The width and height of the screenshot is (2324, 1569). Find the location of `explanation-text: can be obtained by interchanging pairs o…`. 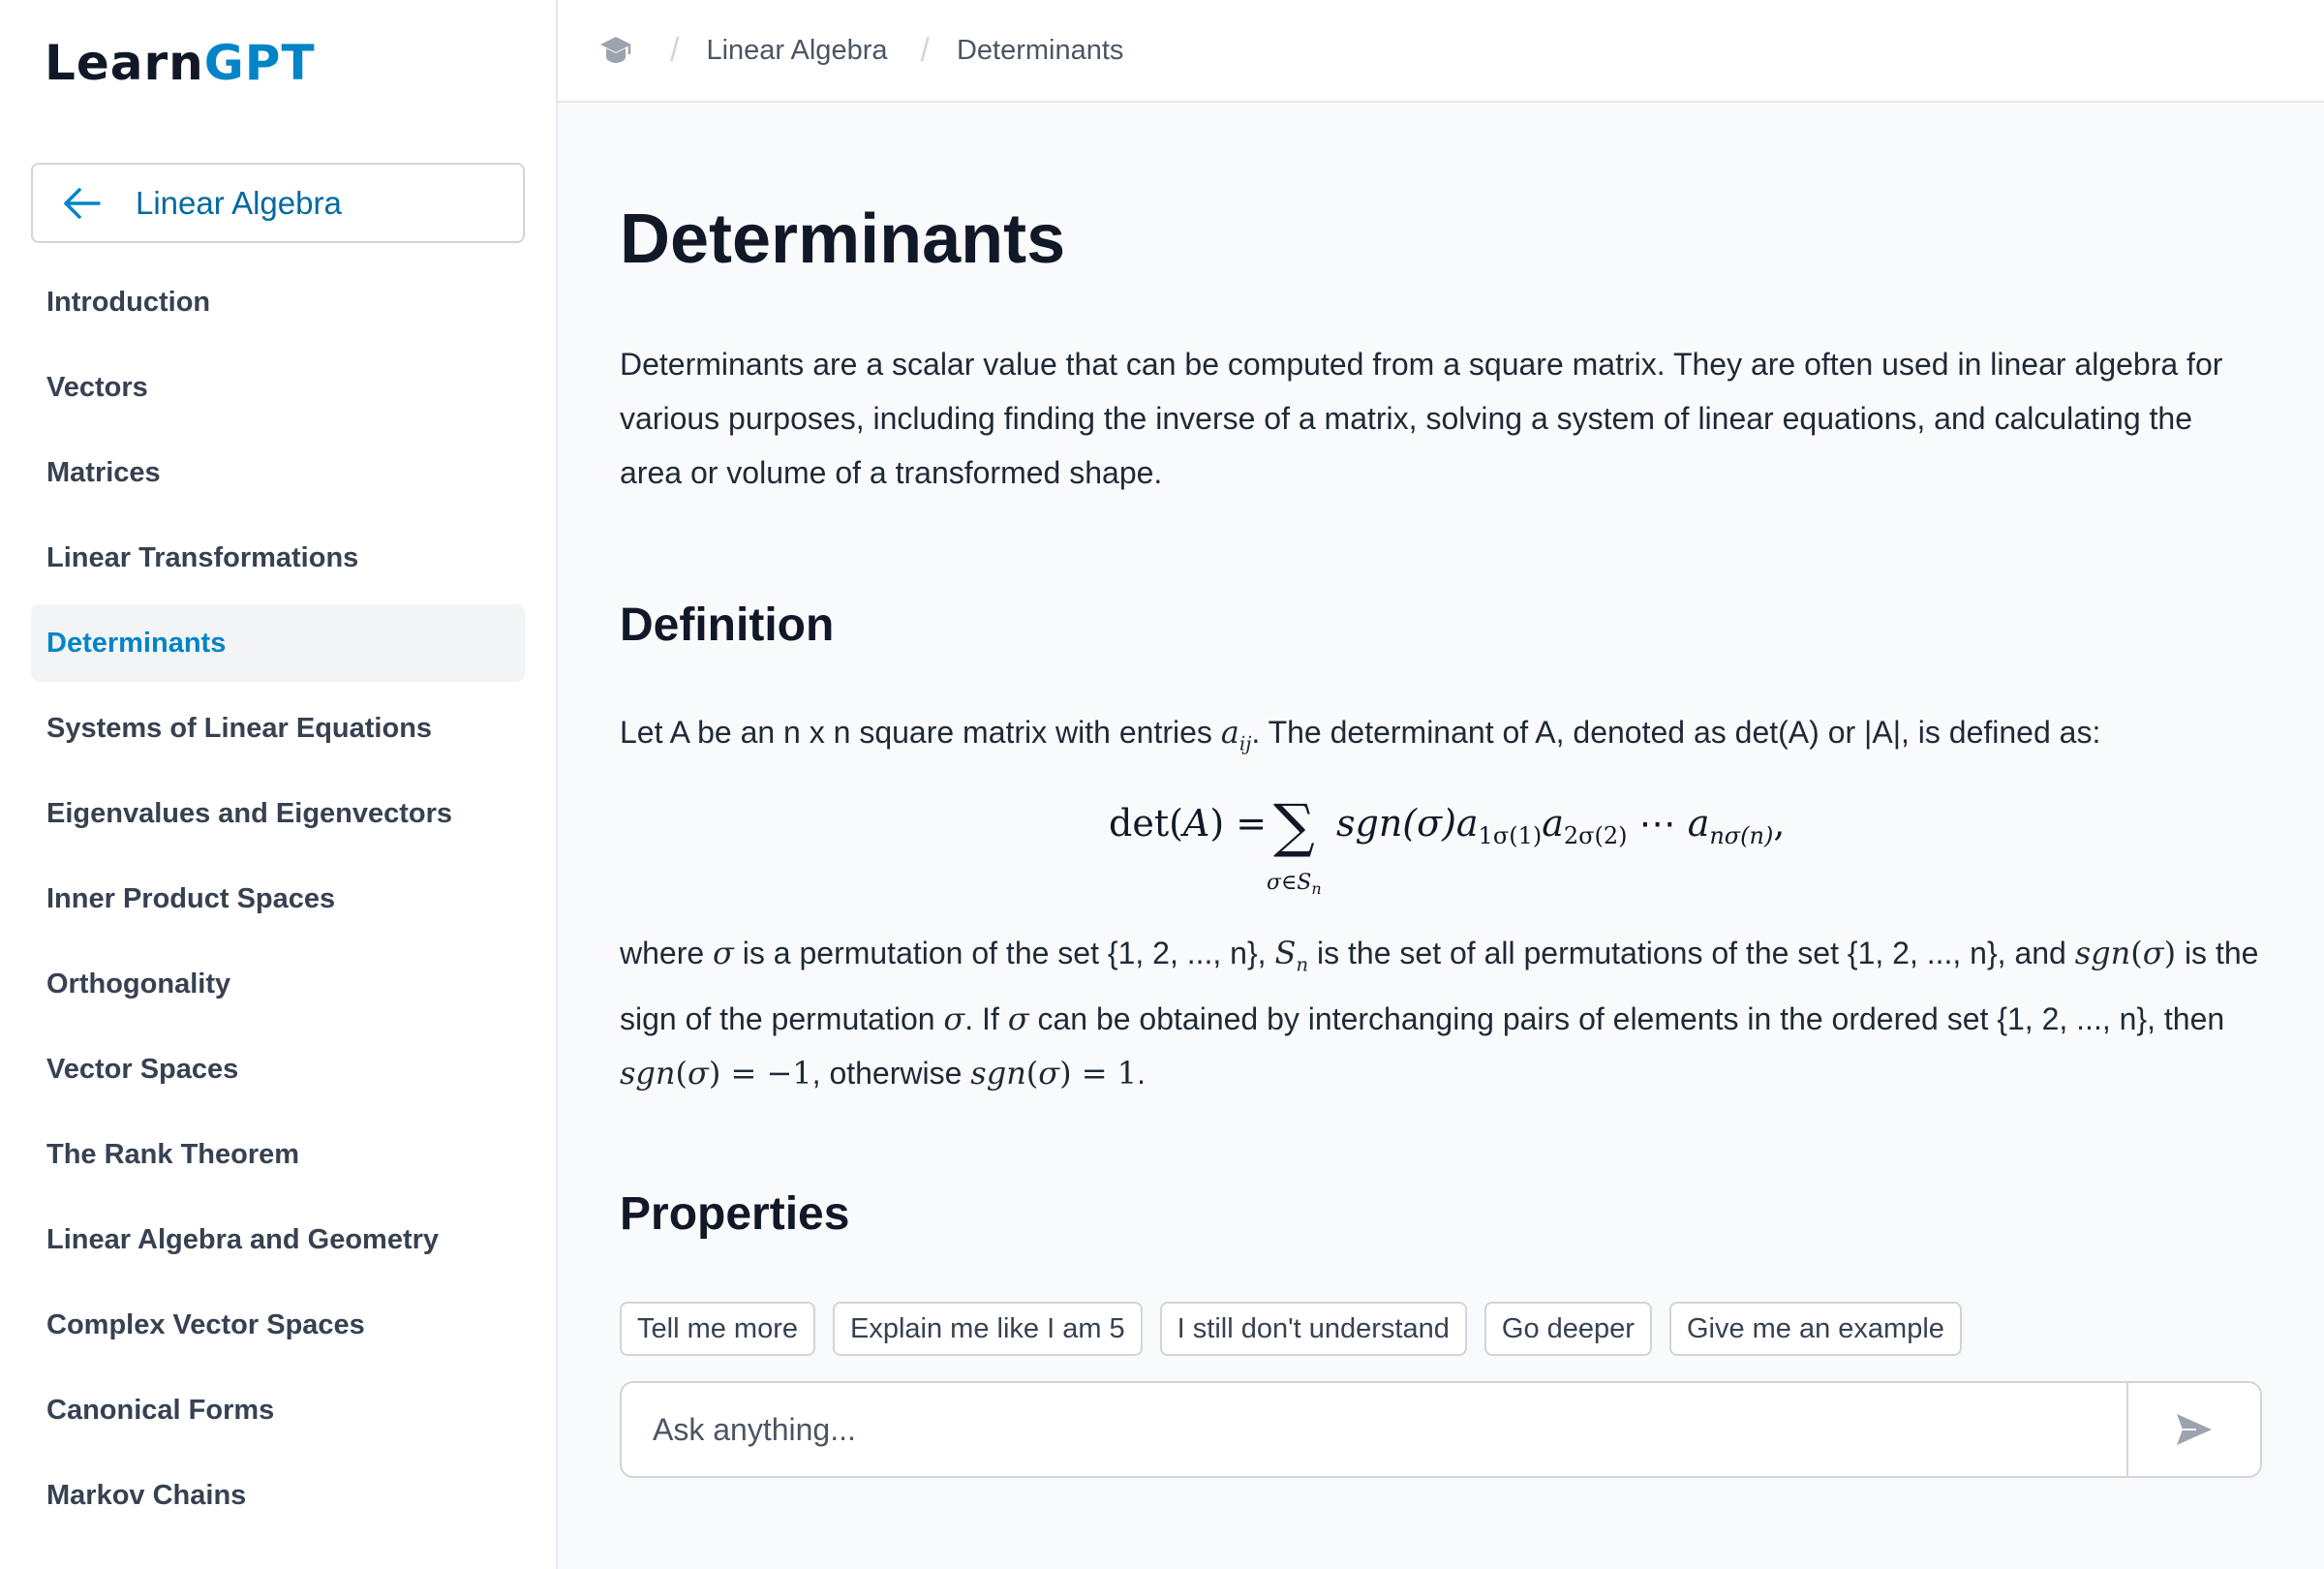

explanation-text: can be obtained by interchanging pairs o… is located at coordinates (1627, 1019).